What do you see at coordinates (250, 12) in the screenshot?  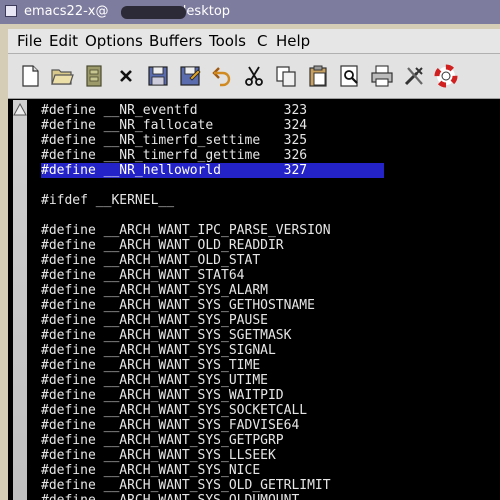 I see `title-bar: emacs22-x@ -desktop` at bounding box center [250, 12].